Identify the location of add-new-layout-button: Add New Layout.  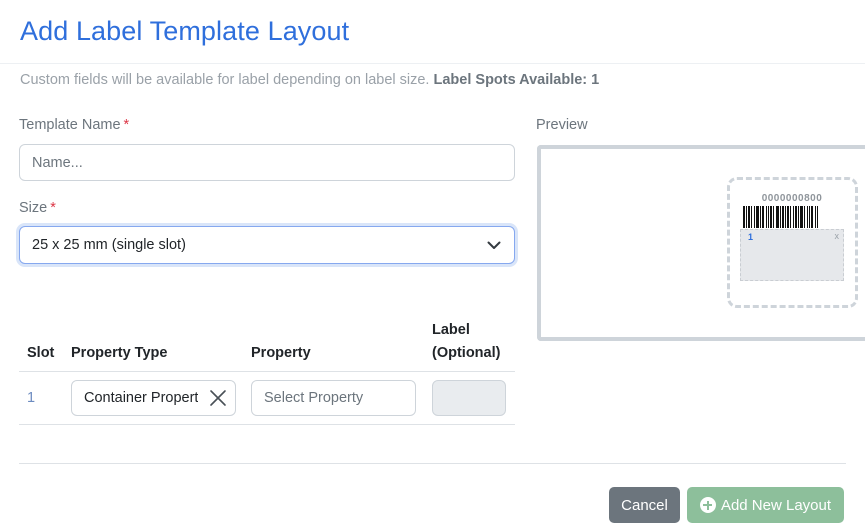
(765, 505).